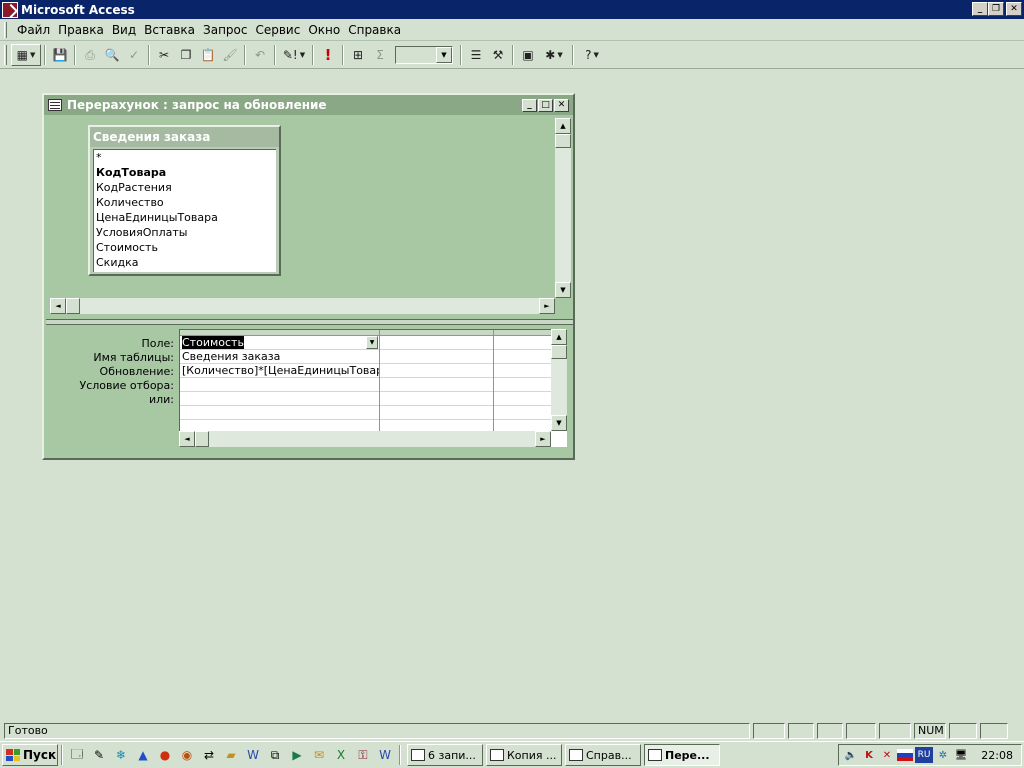  Describe the element at coordinates (279, 343) in the screenshot. I see `grid-cell-field: Стоимость ▼` at that location.